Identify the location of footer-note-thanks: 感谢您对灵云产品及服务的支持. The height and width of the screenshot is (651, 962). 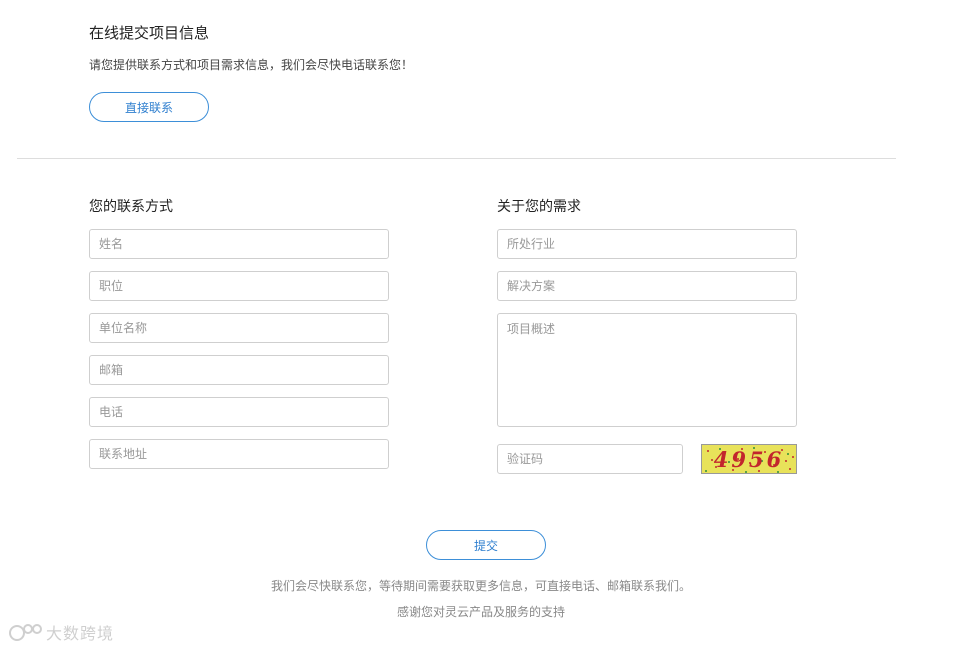
(480, 612).